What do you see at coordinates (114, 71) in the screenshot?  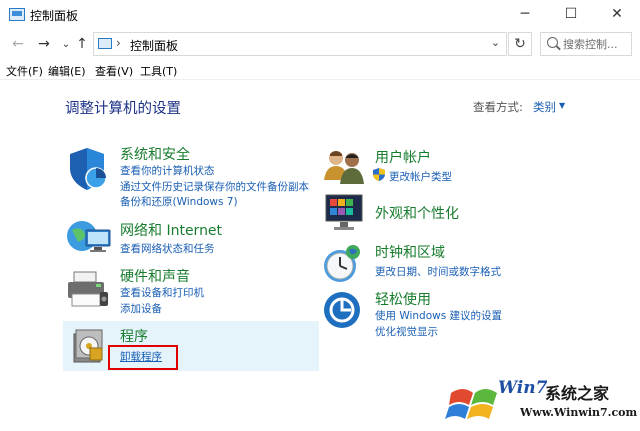 I see `menu-view: 查看(V)` at bounding box center [114, 71].